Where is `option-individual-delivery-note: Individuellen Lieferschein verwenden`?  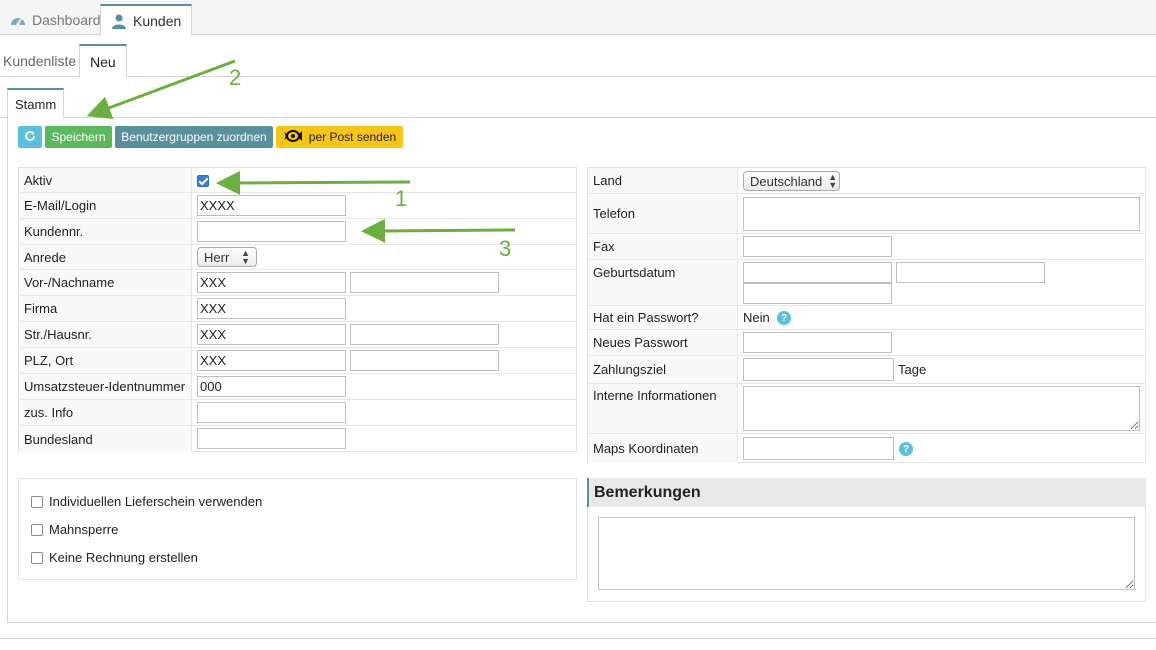 option-individual-delivery-note: Individuellen Lieferschein verwenden is located at coordinates (146, 501).